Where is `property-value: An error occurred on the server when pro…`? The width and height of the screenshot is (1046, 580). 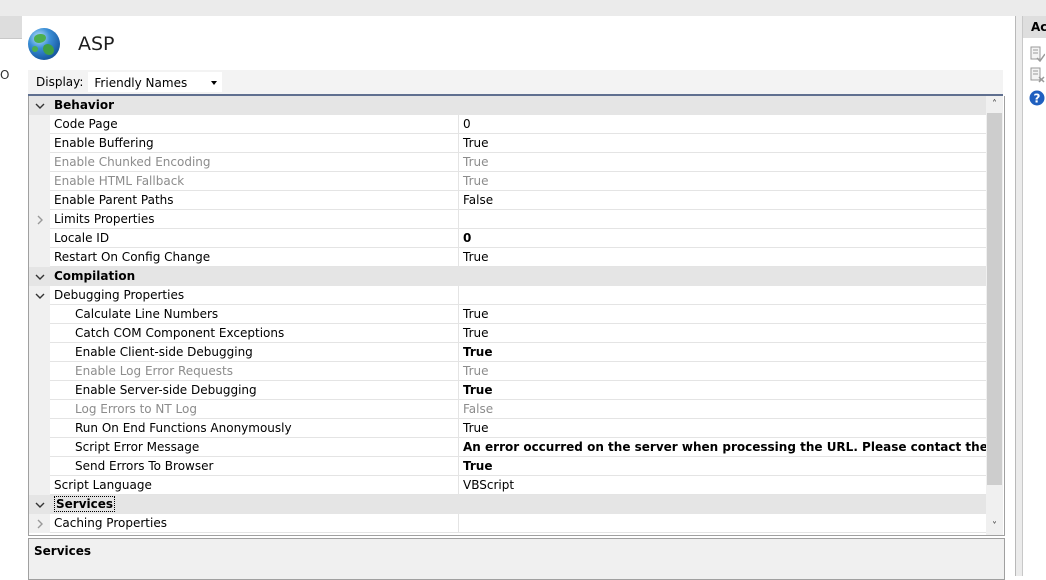
property-value: An error occurred on the server when pro… is located at coordinates (722, 447).